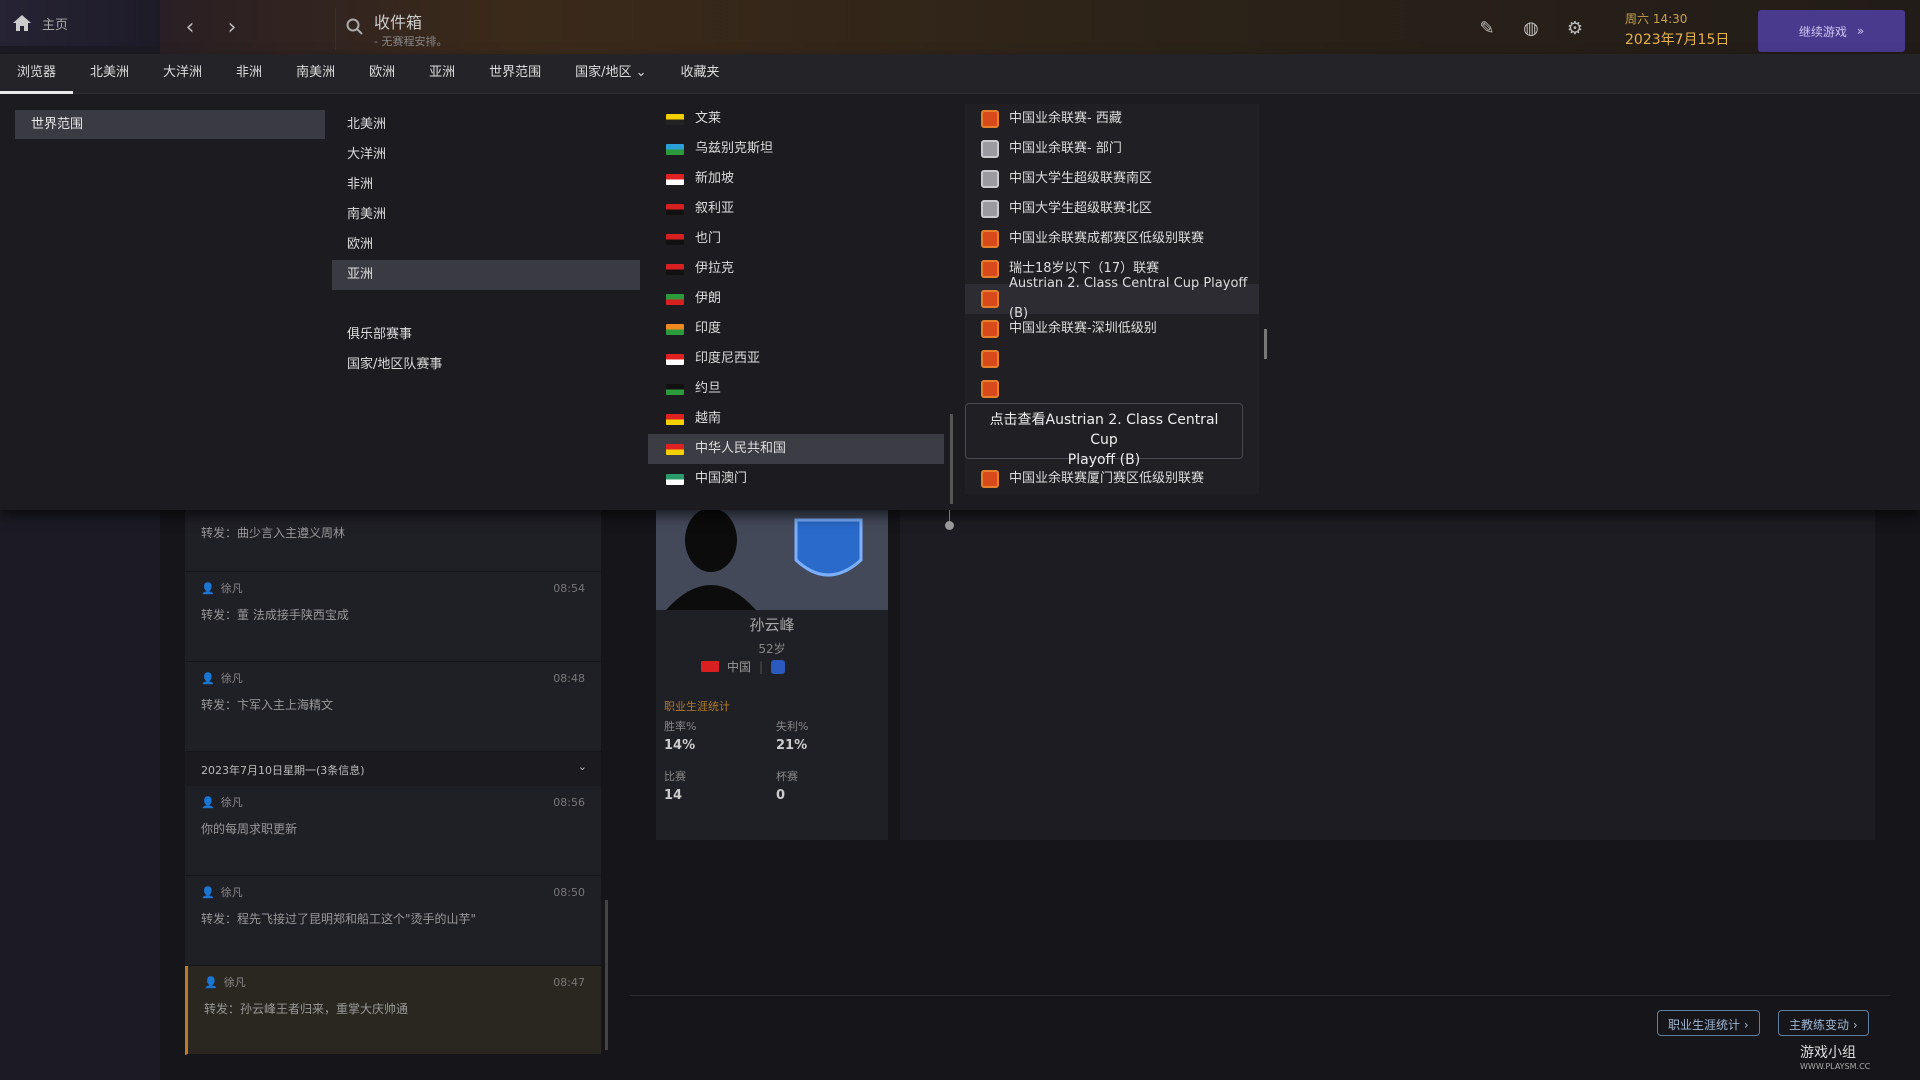 This screenshot has width=1920, height=1080. Describe the element at coordinates (1575, 29) in the screenshot. I see `gear-icon: ⚙` at that location.